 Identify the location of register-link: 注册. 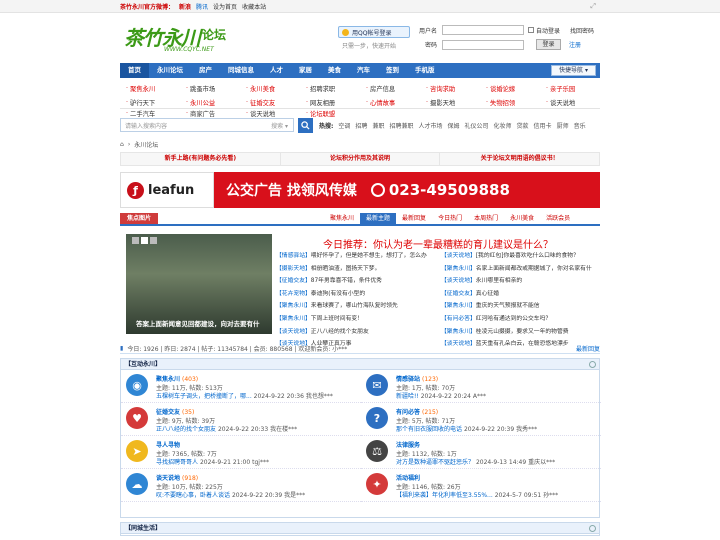
(575, 44).